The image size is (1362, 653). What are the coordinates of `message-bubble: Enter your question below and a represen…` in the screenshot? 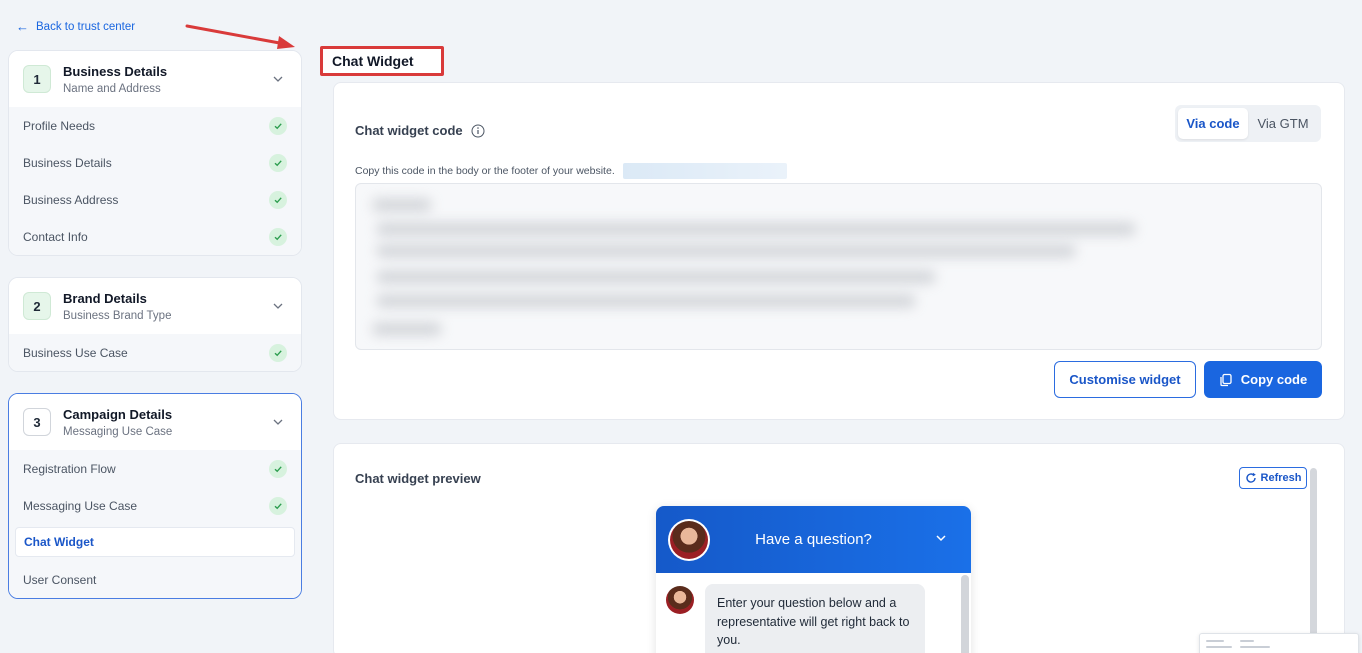 It's located at (815, 618).